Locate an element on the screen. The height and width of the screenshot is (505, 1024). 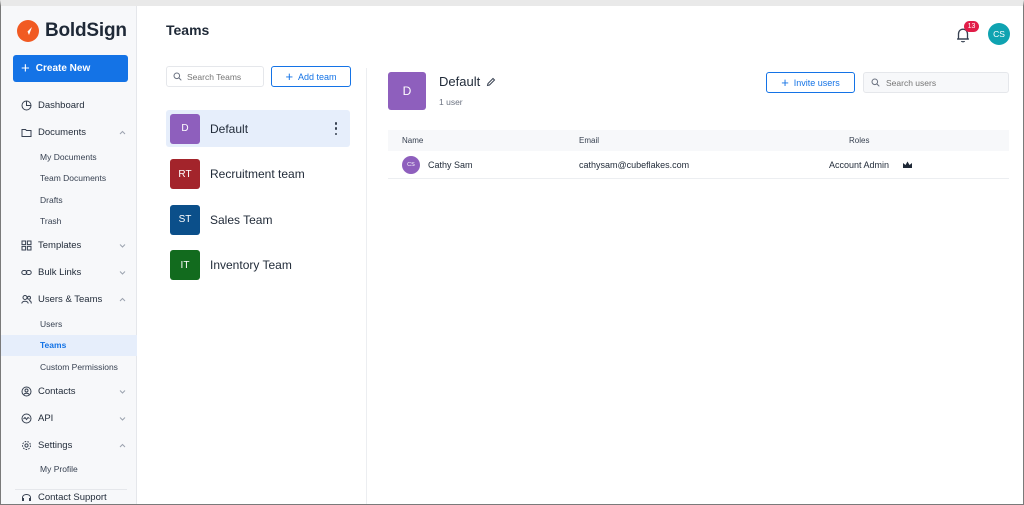
boldsign-logo-icon is located at coordinates (28, 31).